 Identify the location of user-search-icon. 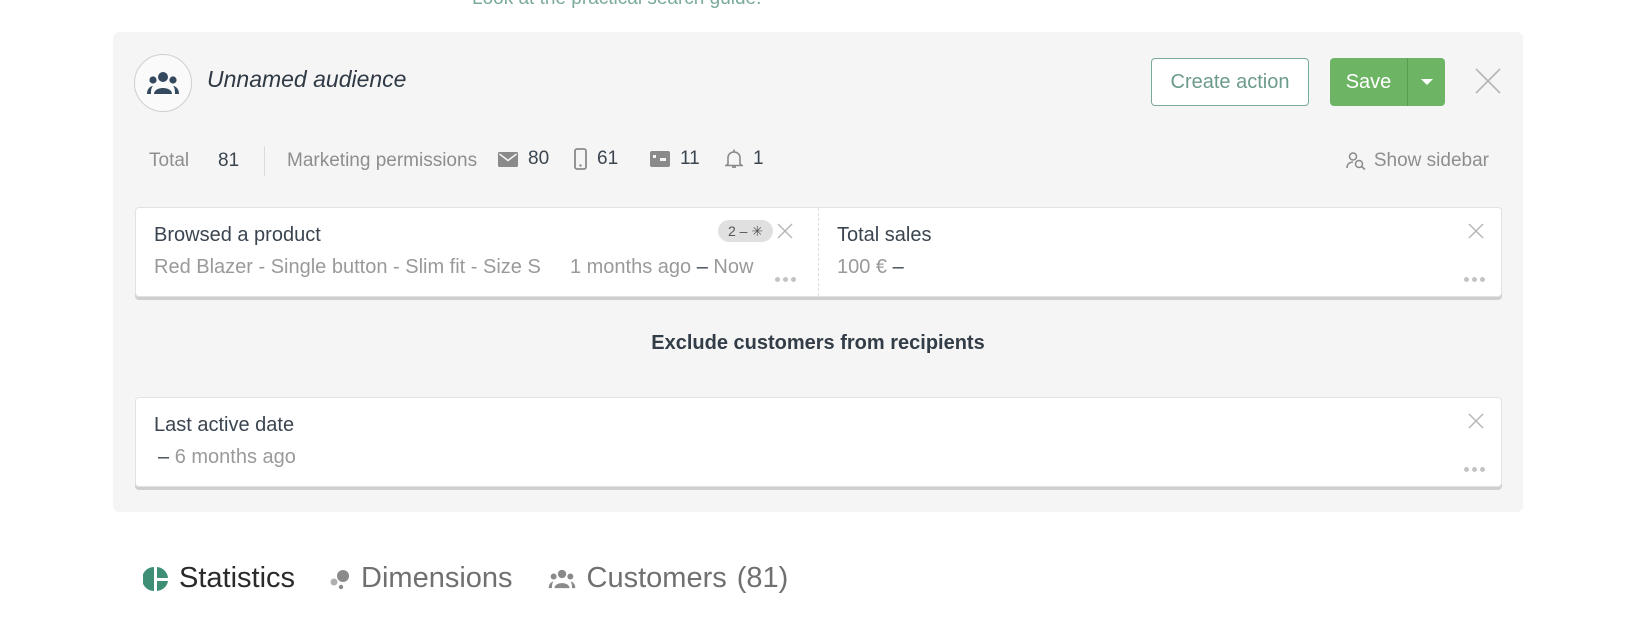
(1356, 161).